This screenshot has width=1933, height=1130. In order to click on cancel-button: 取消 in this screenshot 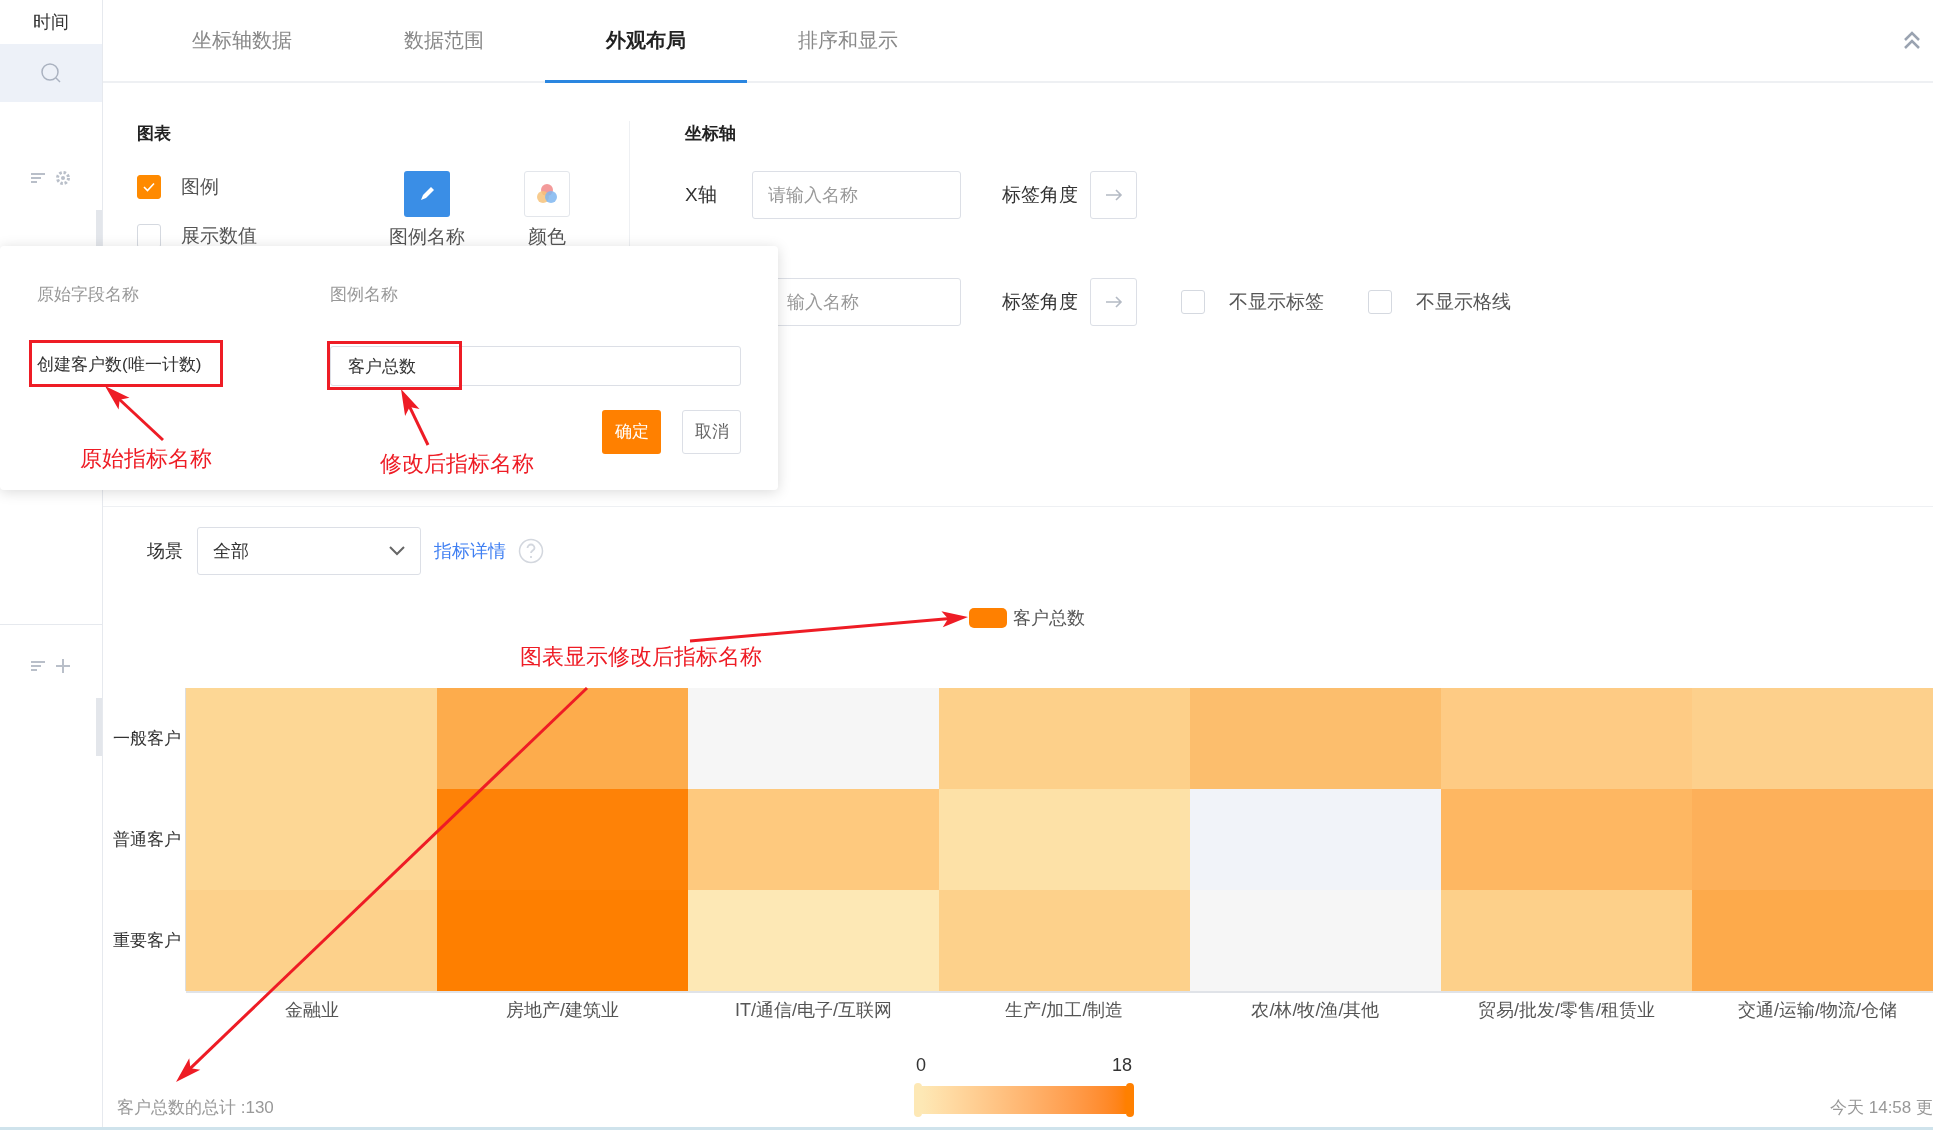, I will do `click(711, 432)`.